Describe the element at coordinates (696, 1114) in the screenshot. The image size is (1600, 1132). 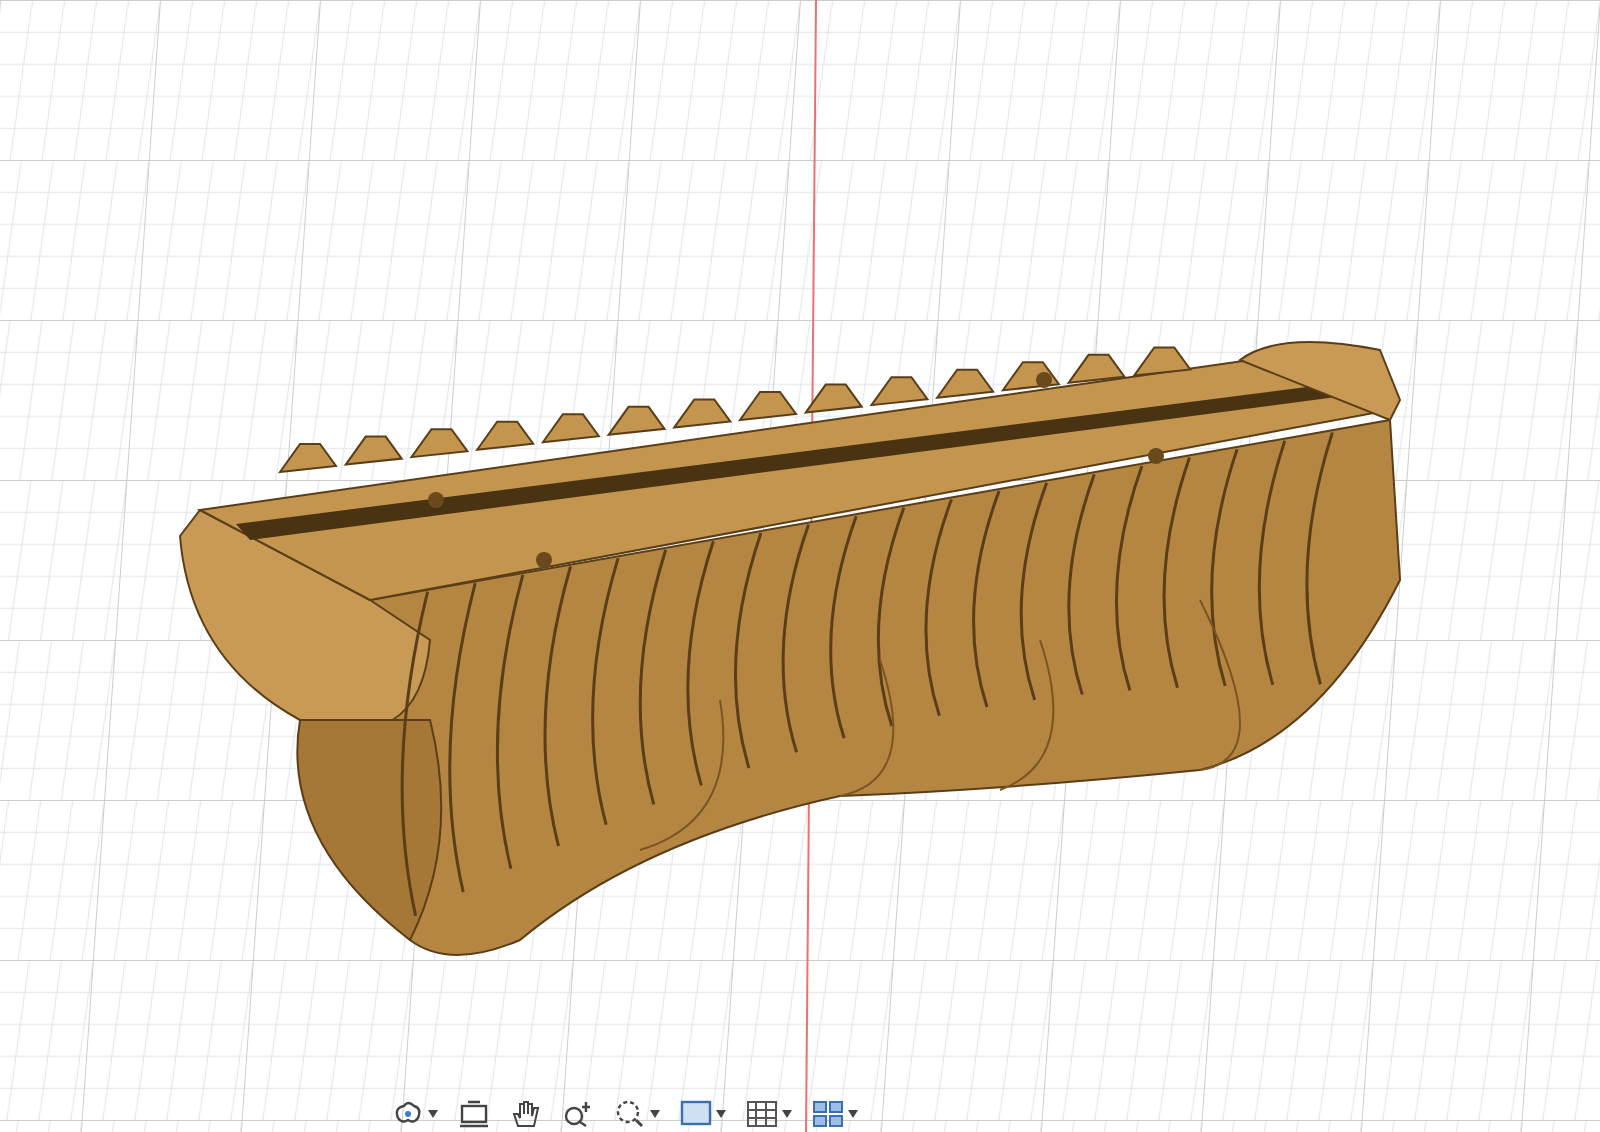
I see `display-icon` at that location.